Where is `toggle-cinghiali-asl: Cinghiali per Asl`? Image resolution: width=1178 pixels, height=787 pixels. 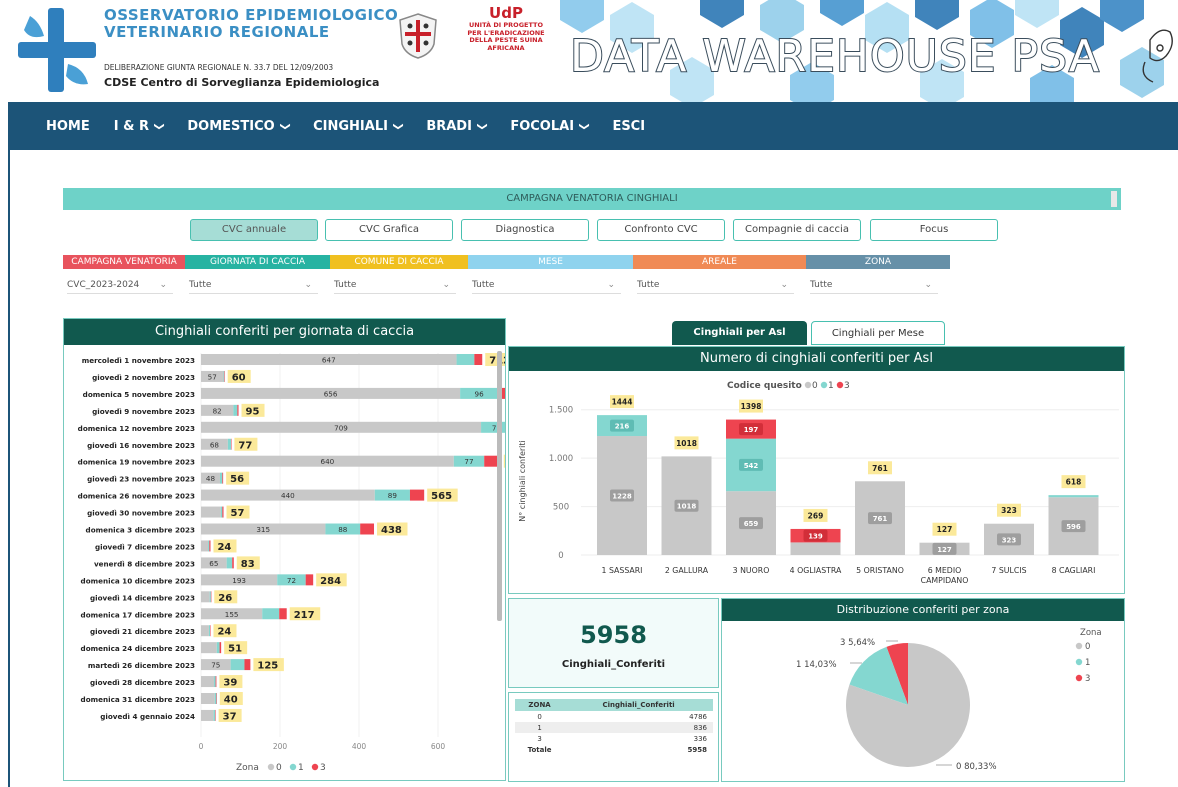
toggle-cinghiali-asl: Cinghiali per Asl is located at coordinates (739, 333).